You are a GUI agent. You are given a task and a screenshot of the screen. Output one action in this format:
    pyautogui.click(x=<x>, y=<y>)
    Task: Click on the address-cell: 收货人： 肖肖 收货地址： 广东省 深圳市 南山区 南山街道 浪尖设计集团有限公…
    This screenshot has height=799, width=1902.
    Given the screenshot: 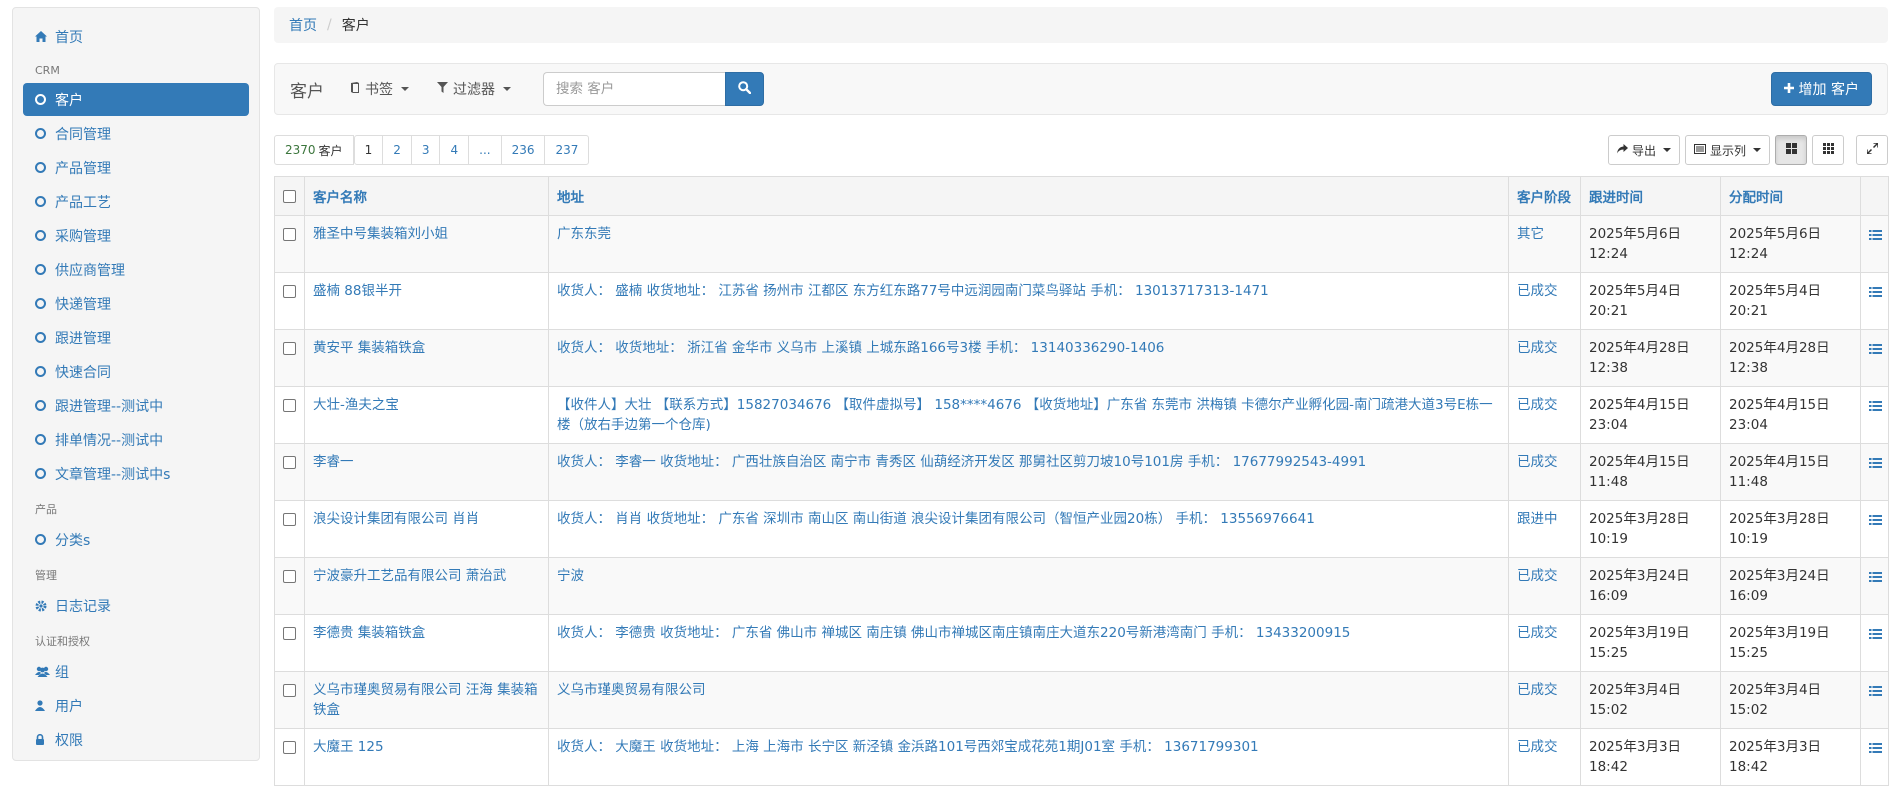 What is the action you would take?
    pyautogui.click(x=1028, y=529)
    